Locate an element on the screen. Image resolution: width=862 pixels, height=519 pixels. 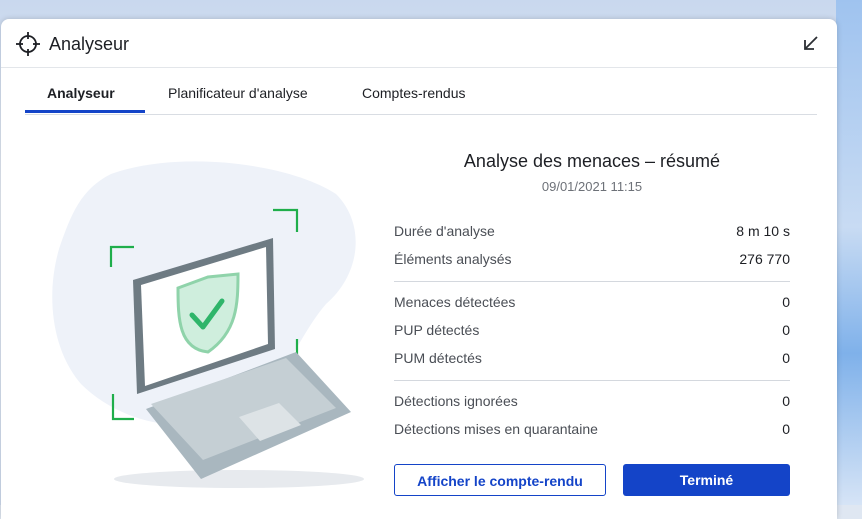
title-bar: Analyseur is located at coordinates (419, 43).